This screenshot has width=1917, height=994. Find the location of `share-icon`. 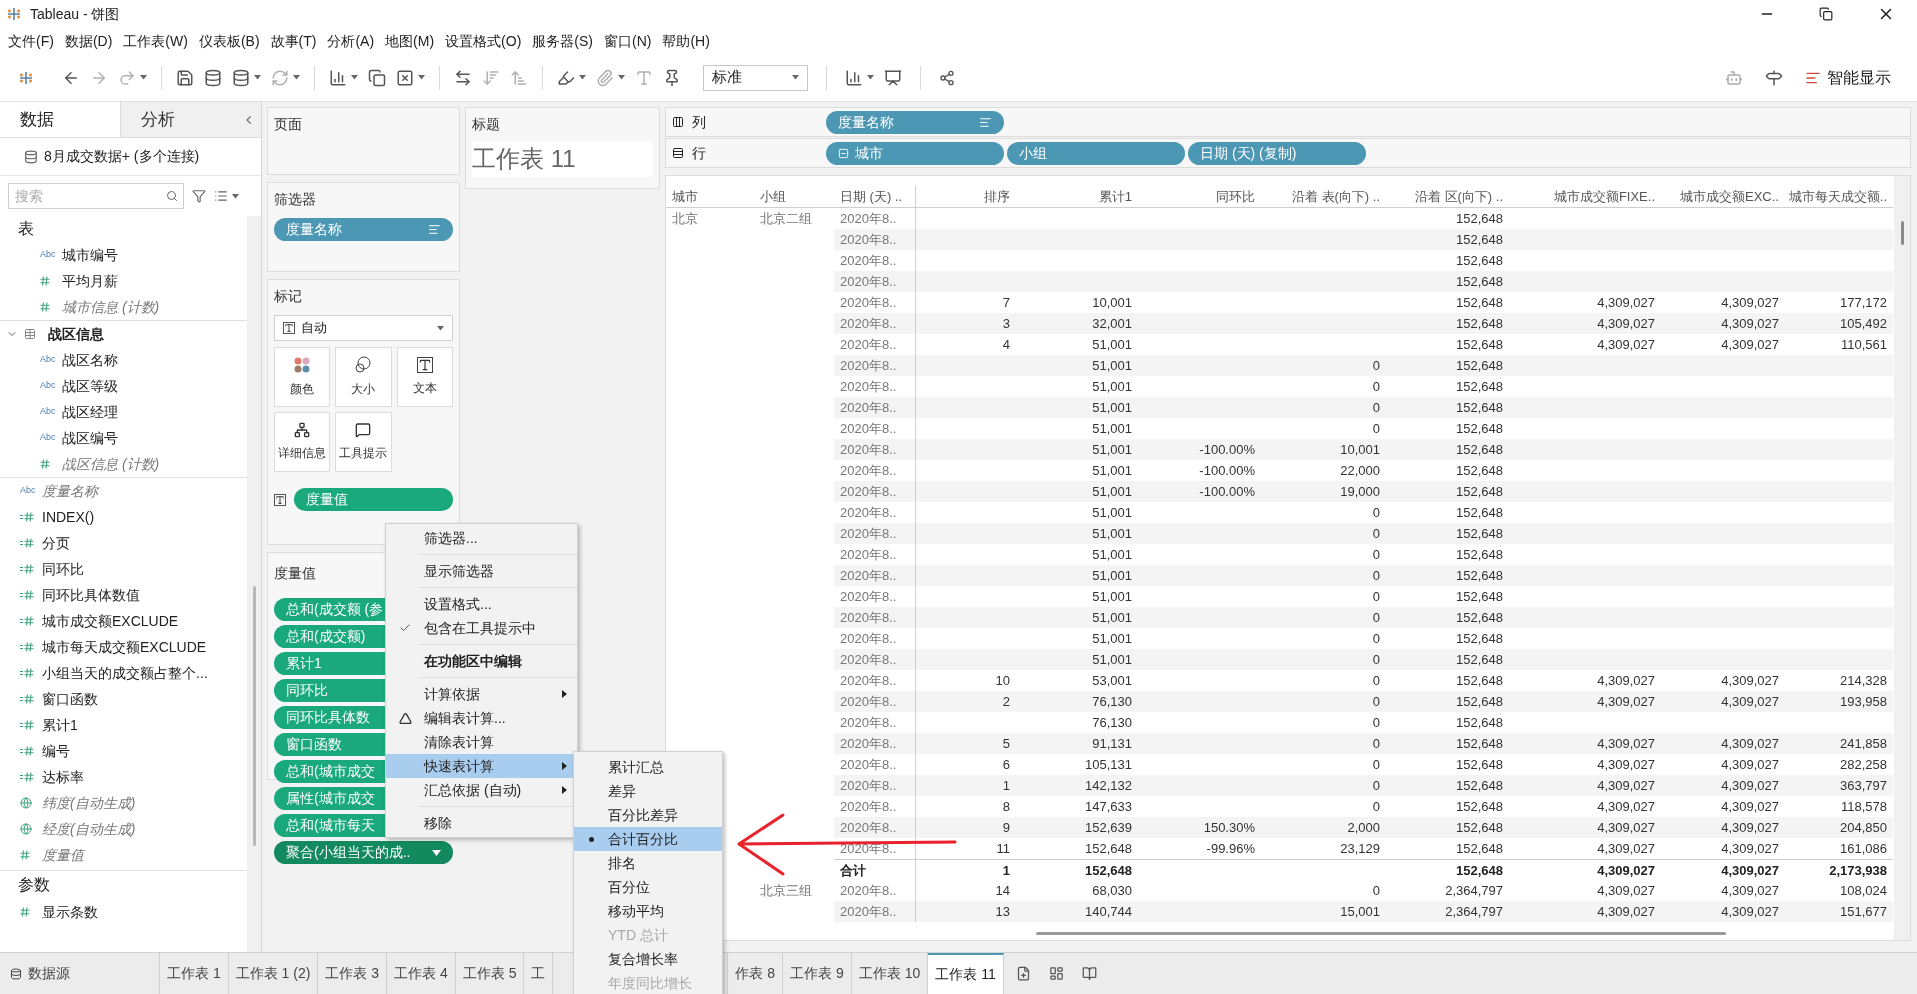

share-icon is located at coordinates (947, 77).